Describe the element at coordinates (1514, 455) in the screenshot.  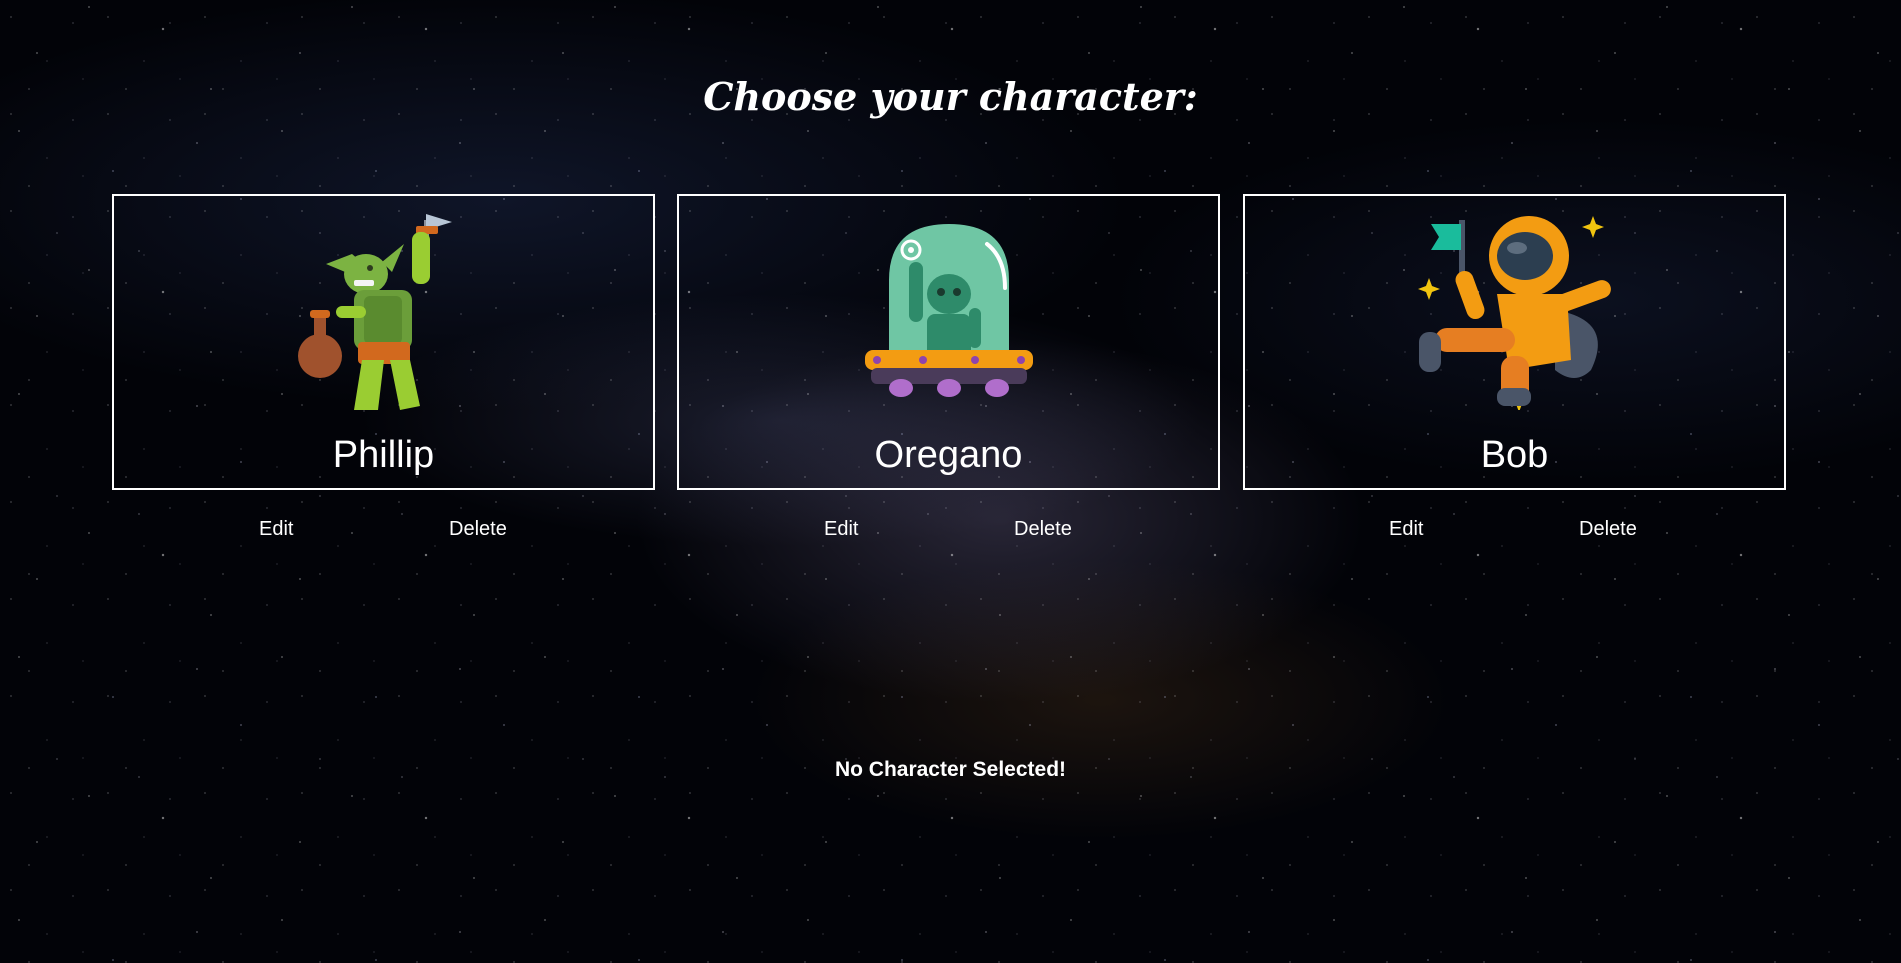
I see `character-name: Bob` at that location.